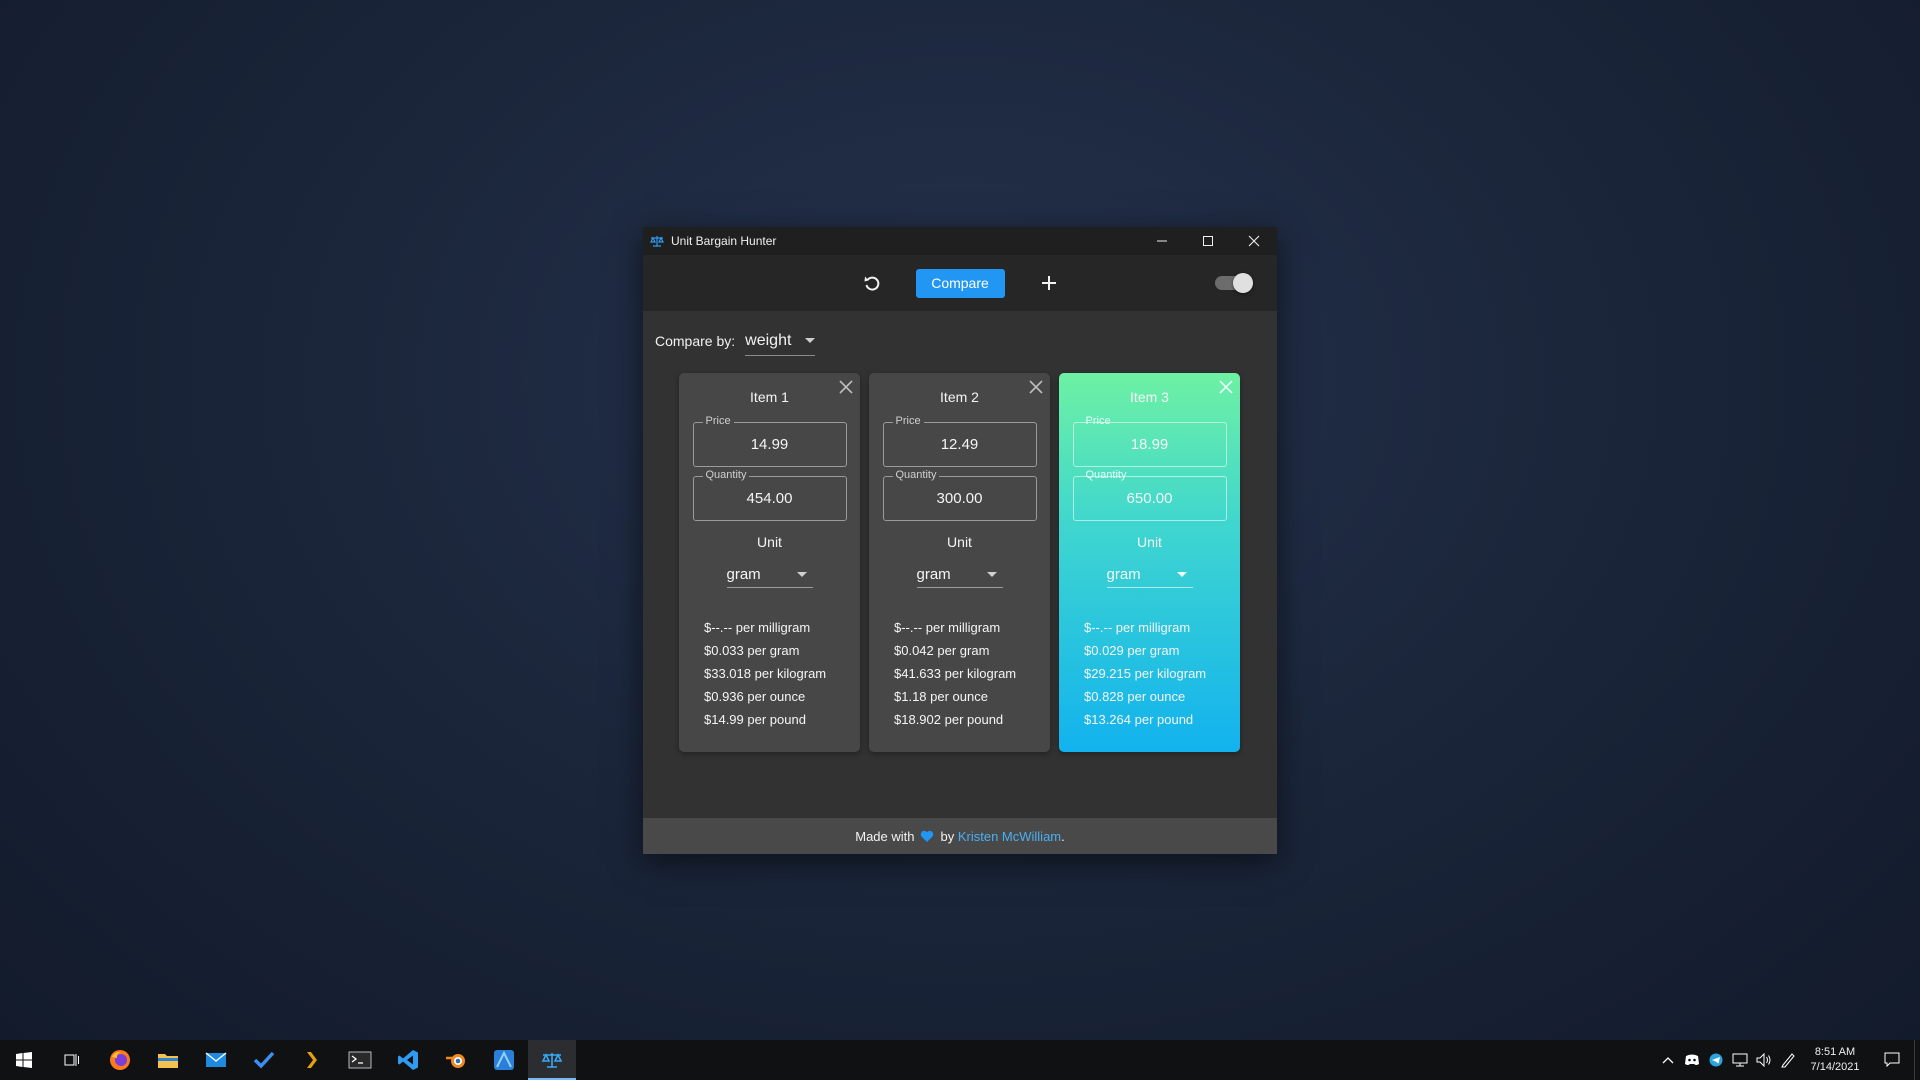 Image resolution: width=1920 pixels, height=1080 pixels. I want to click on tray-discord, so click(1692, 1060).